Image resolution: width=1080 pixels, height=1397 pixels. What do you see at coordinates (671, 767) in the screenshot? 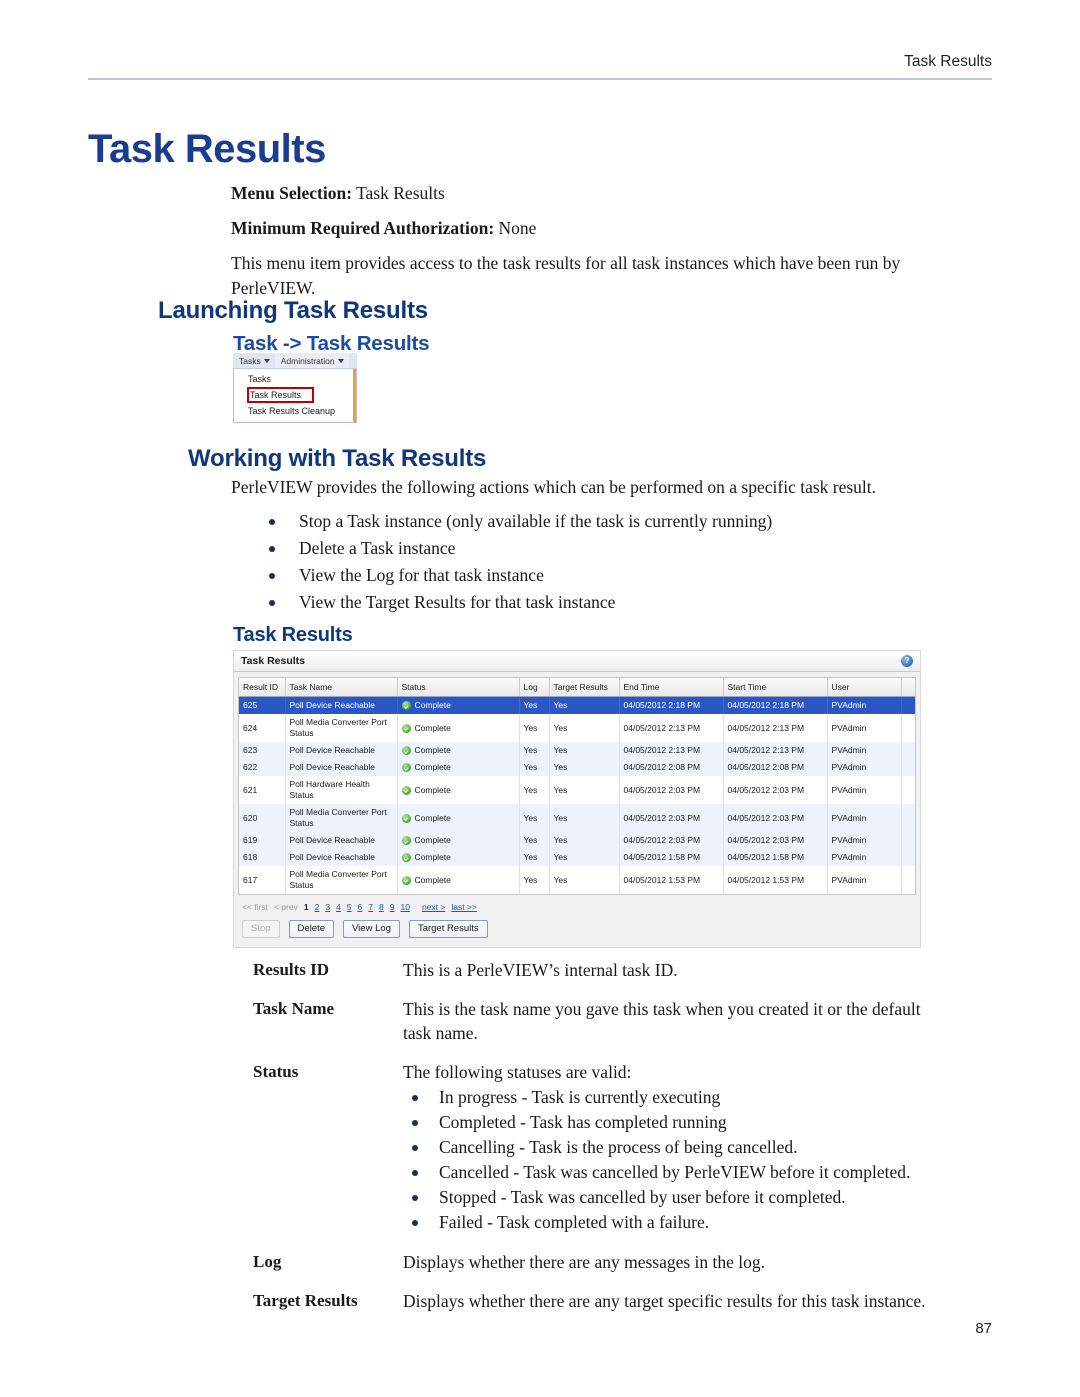
I see `cell-end-time: 04/05/2012 2:08 PM` at bounding box center [671, 767].